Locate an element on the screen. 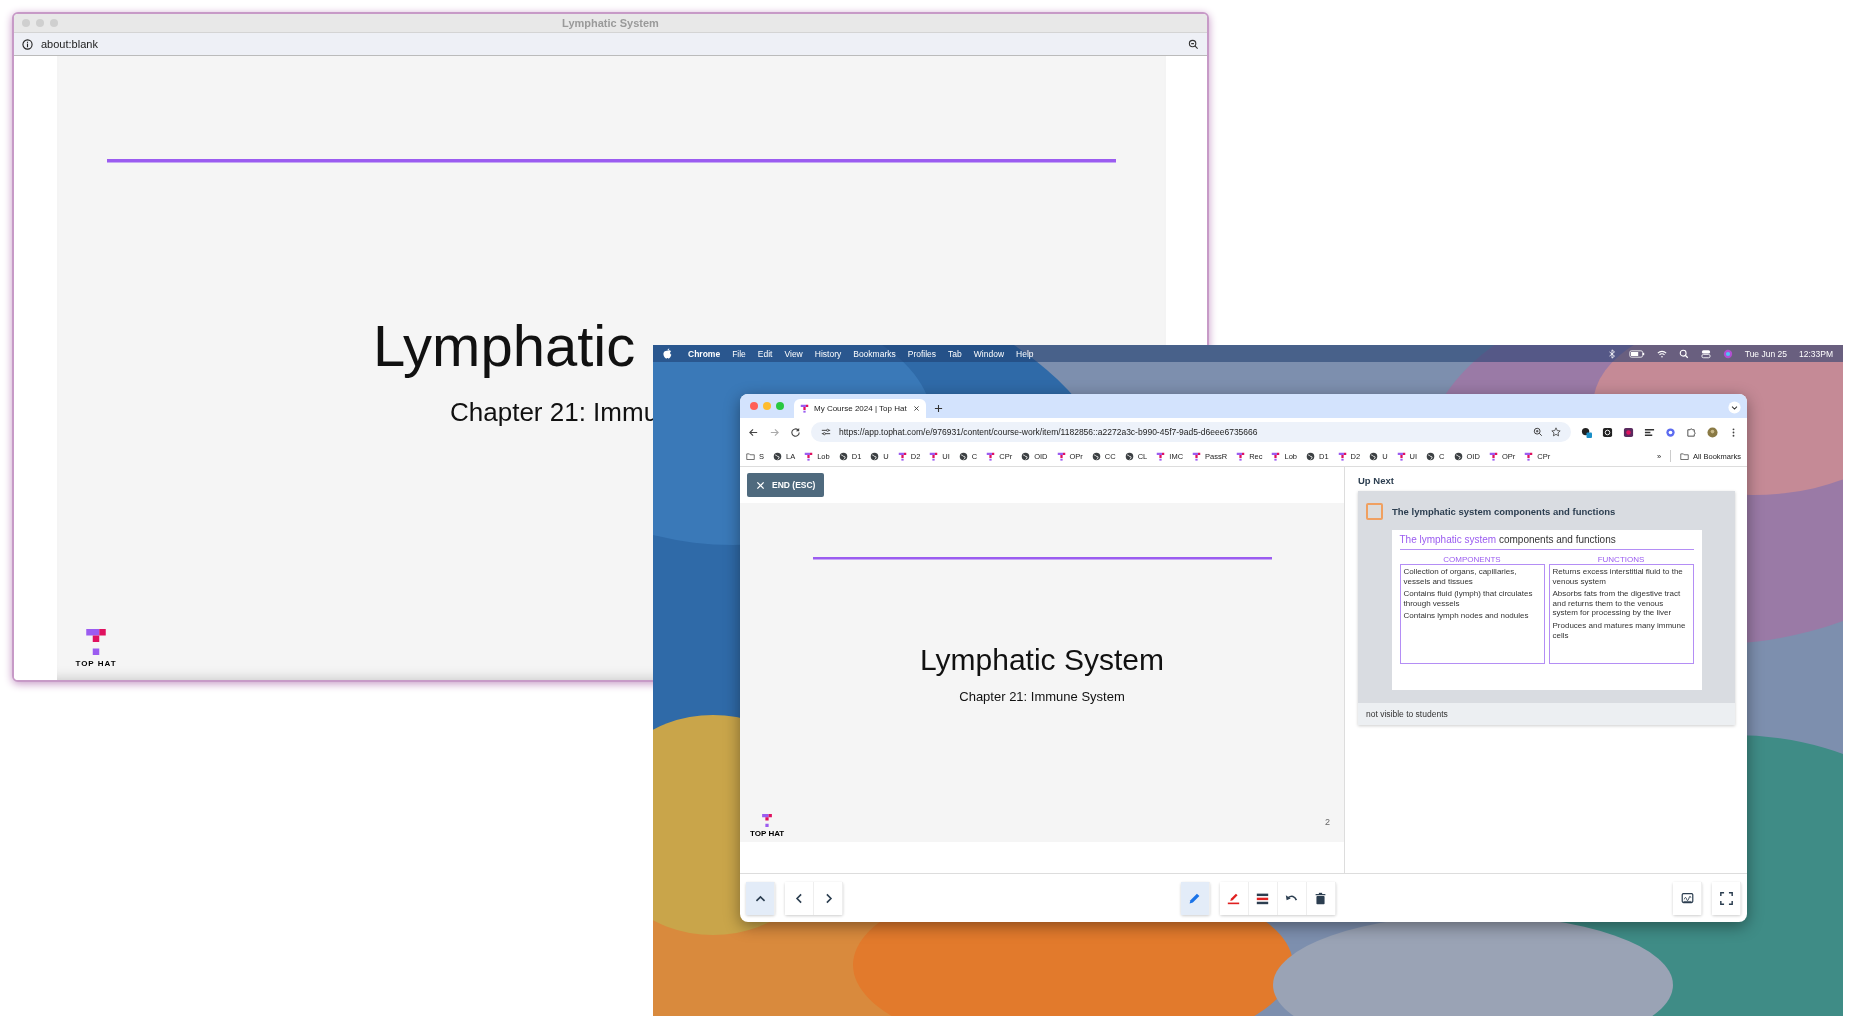 This screenshot has height=1024, width=1852. siri-icon is located at coordinates (1727, 353).